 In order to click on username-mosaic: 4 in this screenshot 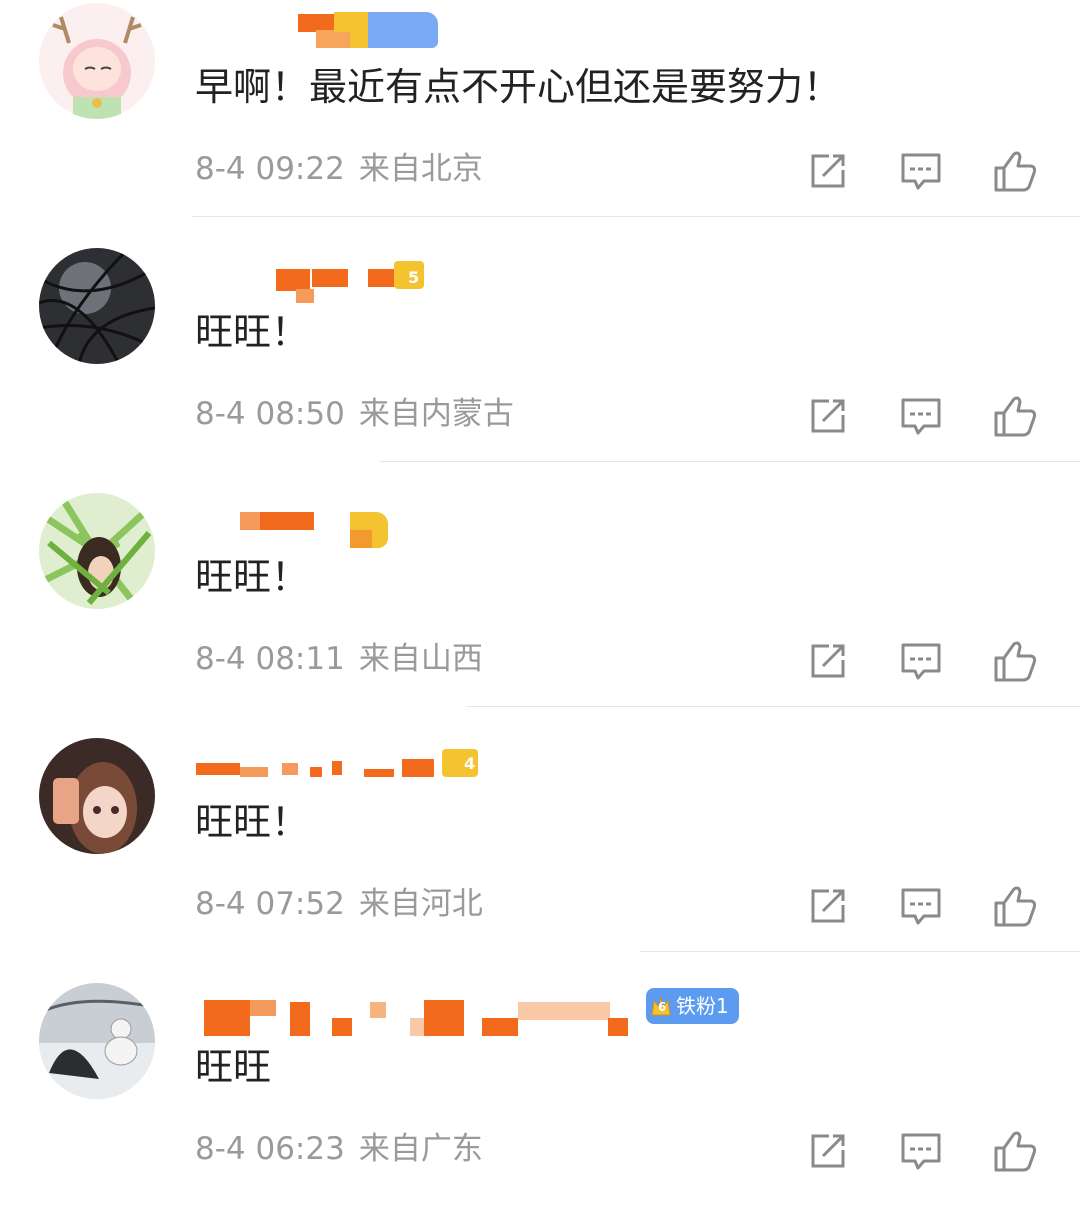, I will do `click(476, 766)`.